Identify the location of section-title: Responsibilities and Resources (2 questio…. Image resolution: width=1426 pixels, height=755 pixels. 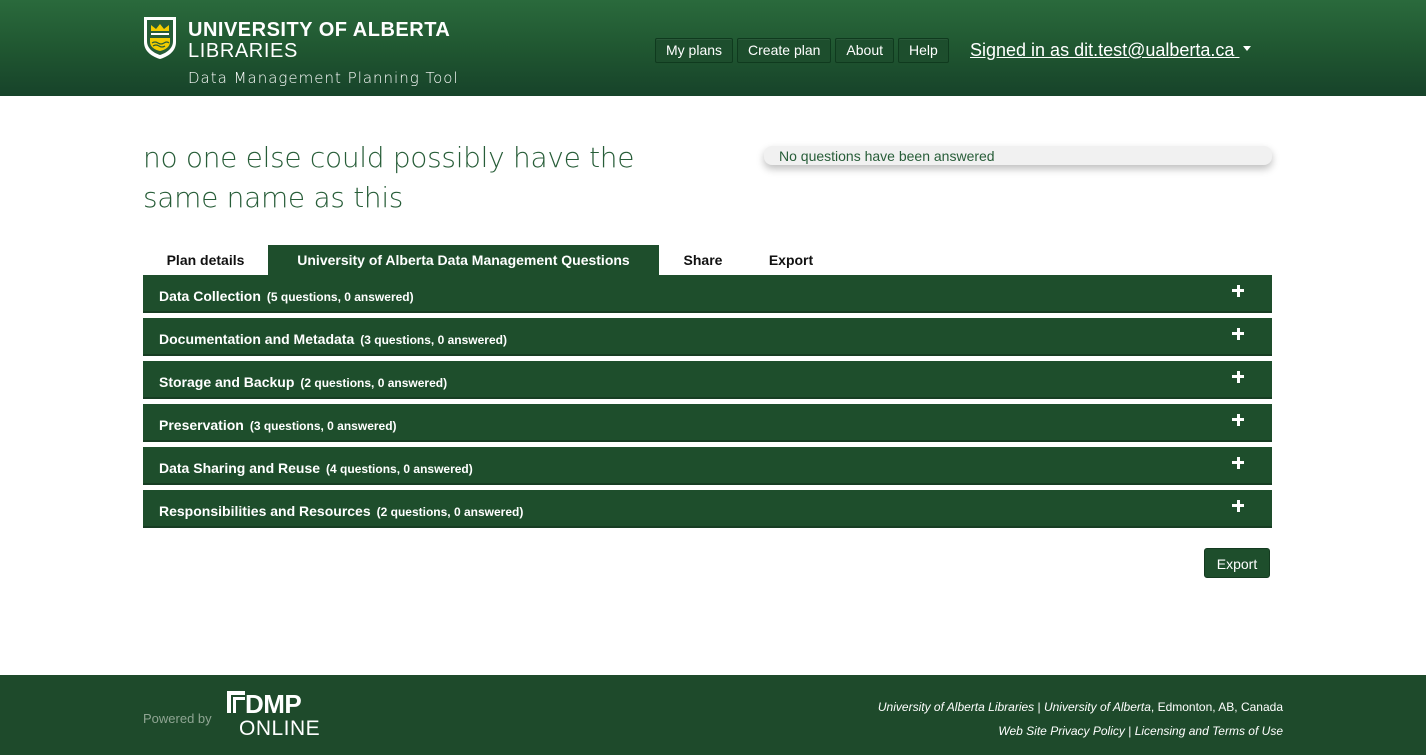
(341, 511).